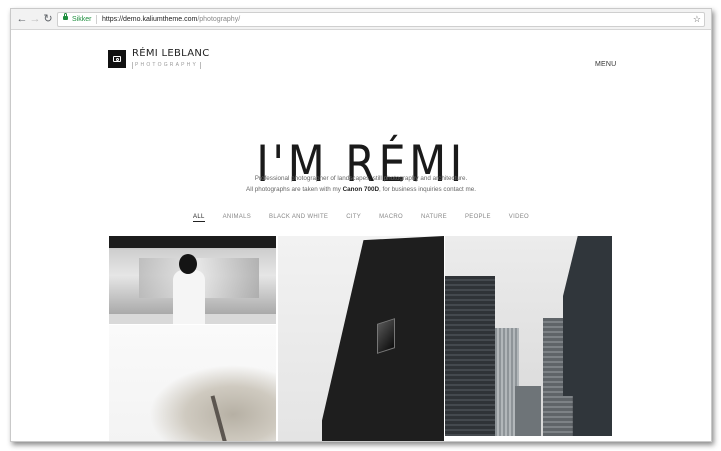 The height and width of the screenshot is (451, 721). I want to click on photo-city-skyscrapers, so click(528, 336).